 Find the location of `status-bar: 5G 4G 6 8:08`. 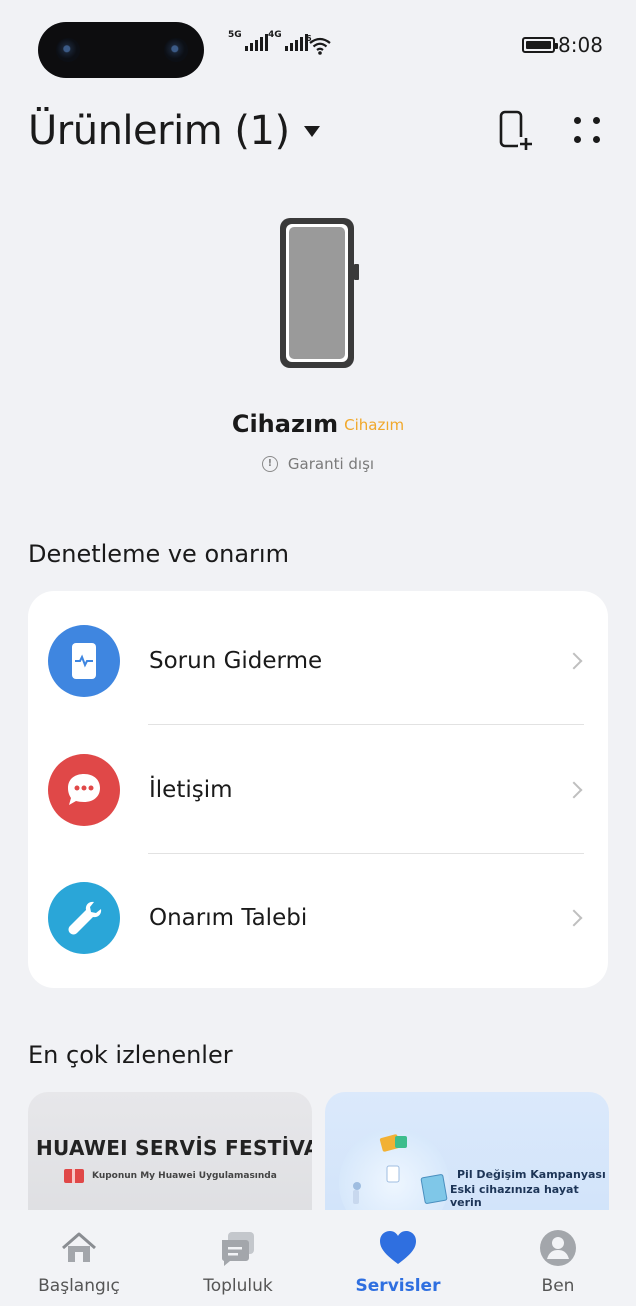

status-bar: 5G 4G 6 8:08 is located at coordinates (318, 45).